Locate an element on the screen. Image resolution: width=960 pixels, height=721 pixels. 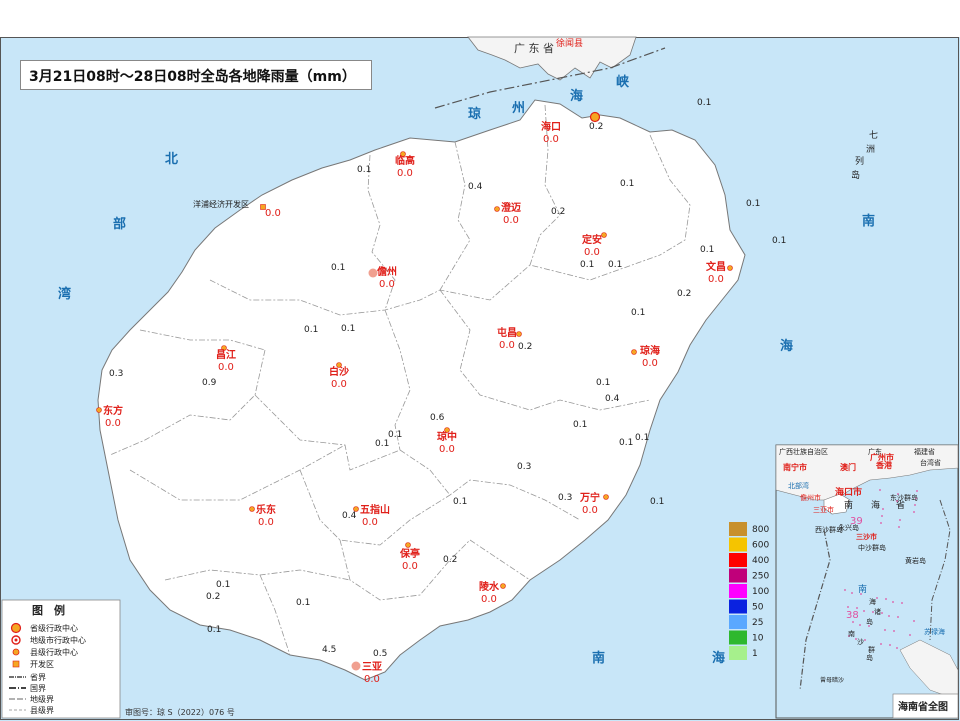
svg-text: 海口市 is located at coordinates (848, 492).